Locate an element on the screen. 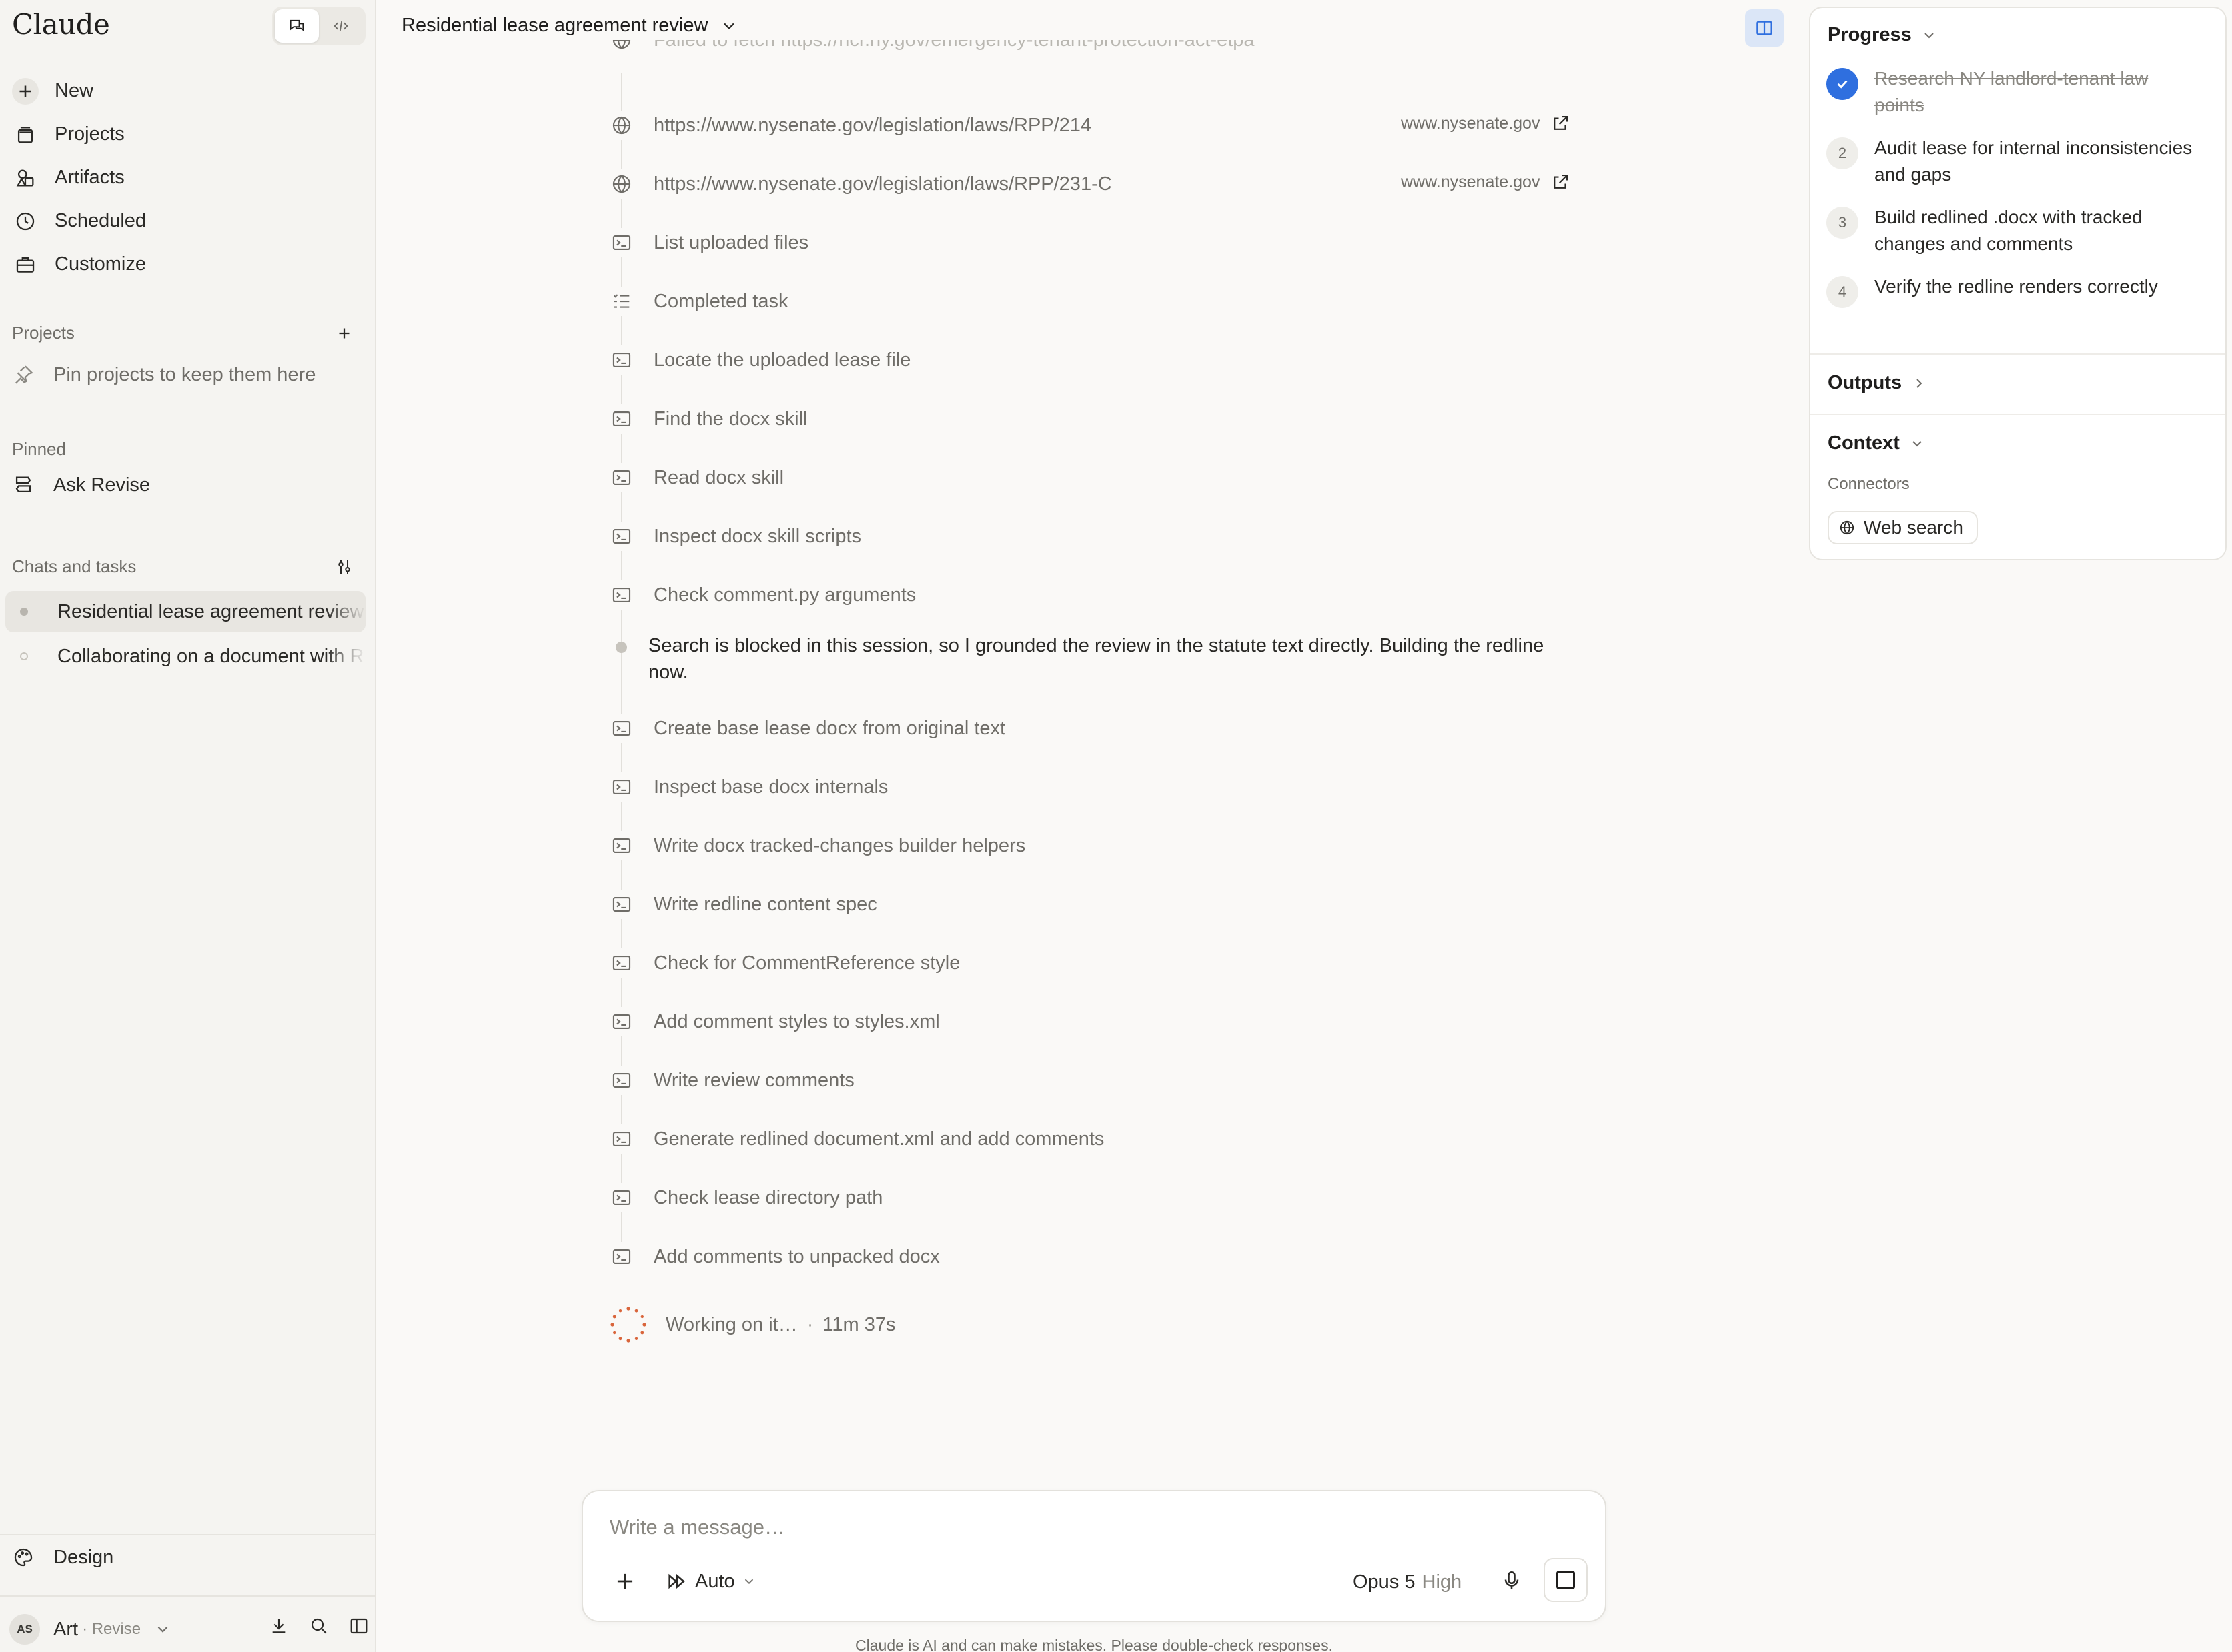 The width and height of the screenshot is (2232, 1652). chat-status-dot is located at coordinates (24, 612).